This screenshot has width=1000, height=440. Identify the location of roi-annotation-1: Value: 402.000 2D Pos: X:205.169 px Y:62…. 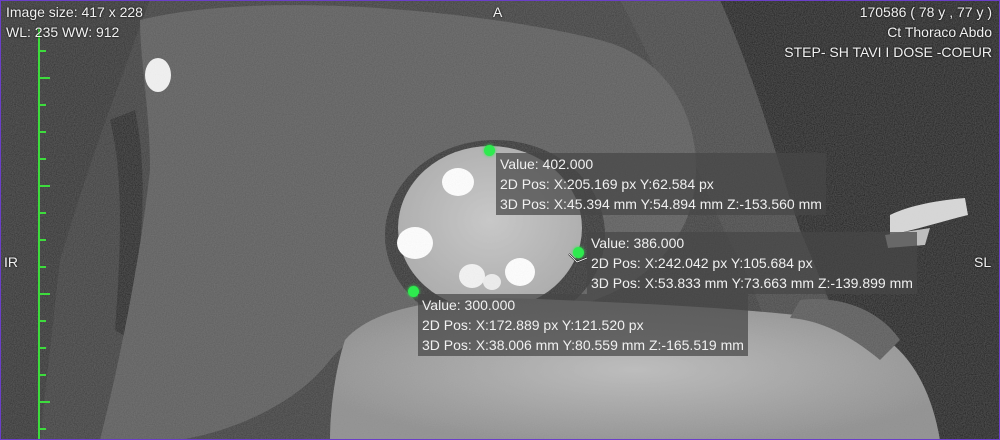
(661, 184).